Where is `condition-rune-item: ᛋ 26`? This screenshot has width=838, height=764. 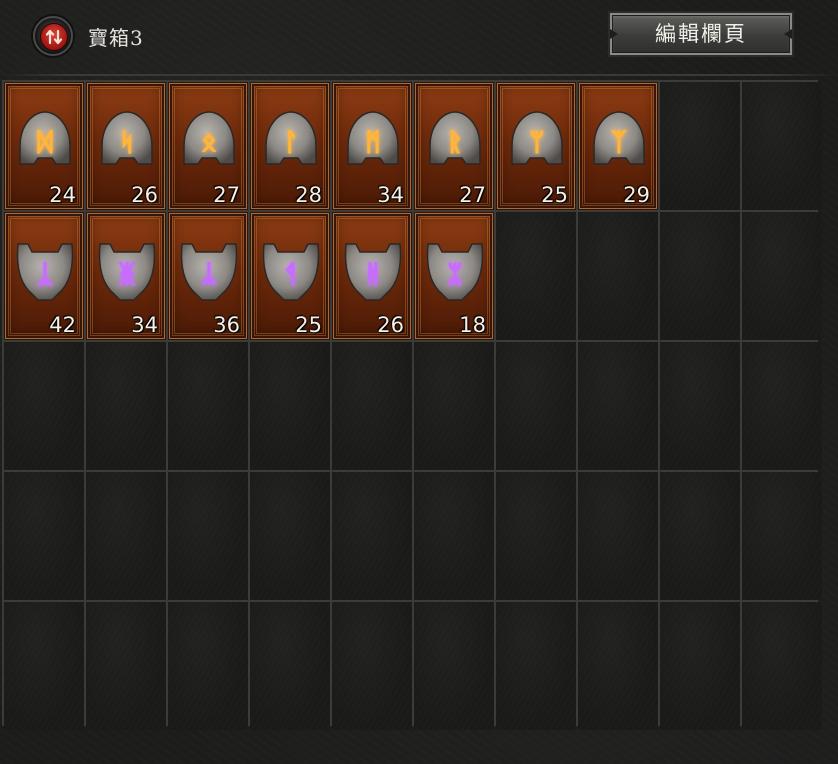 condition-rune-item: ᛋ 26 is located at coordinates (126, 146).